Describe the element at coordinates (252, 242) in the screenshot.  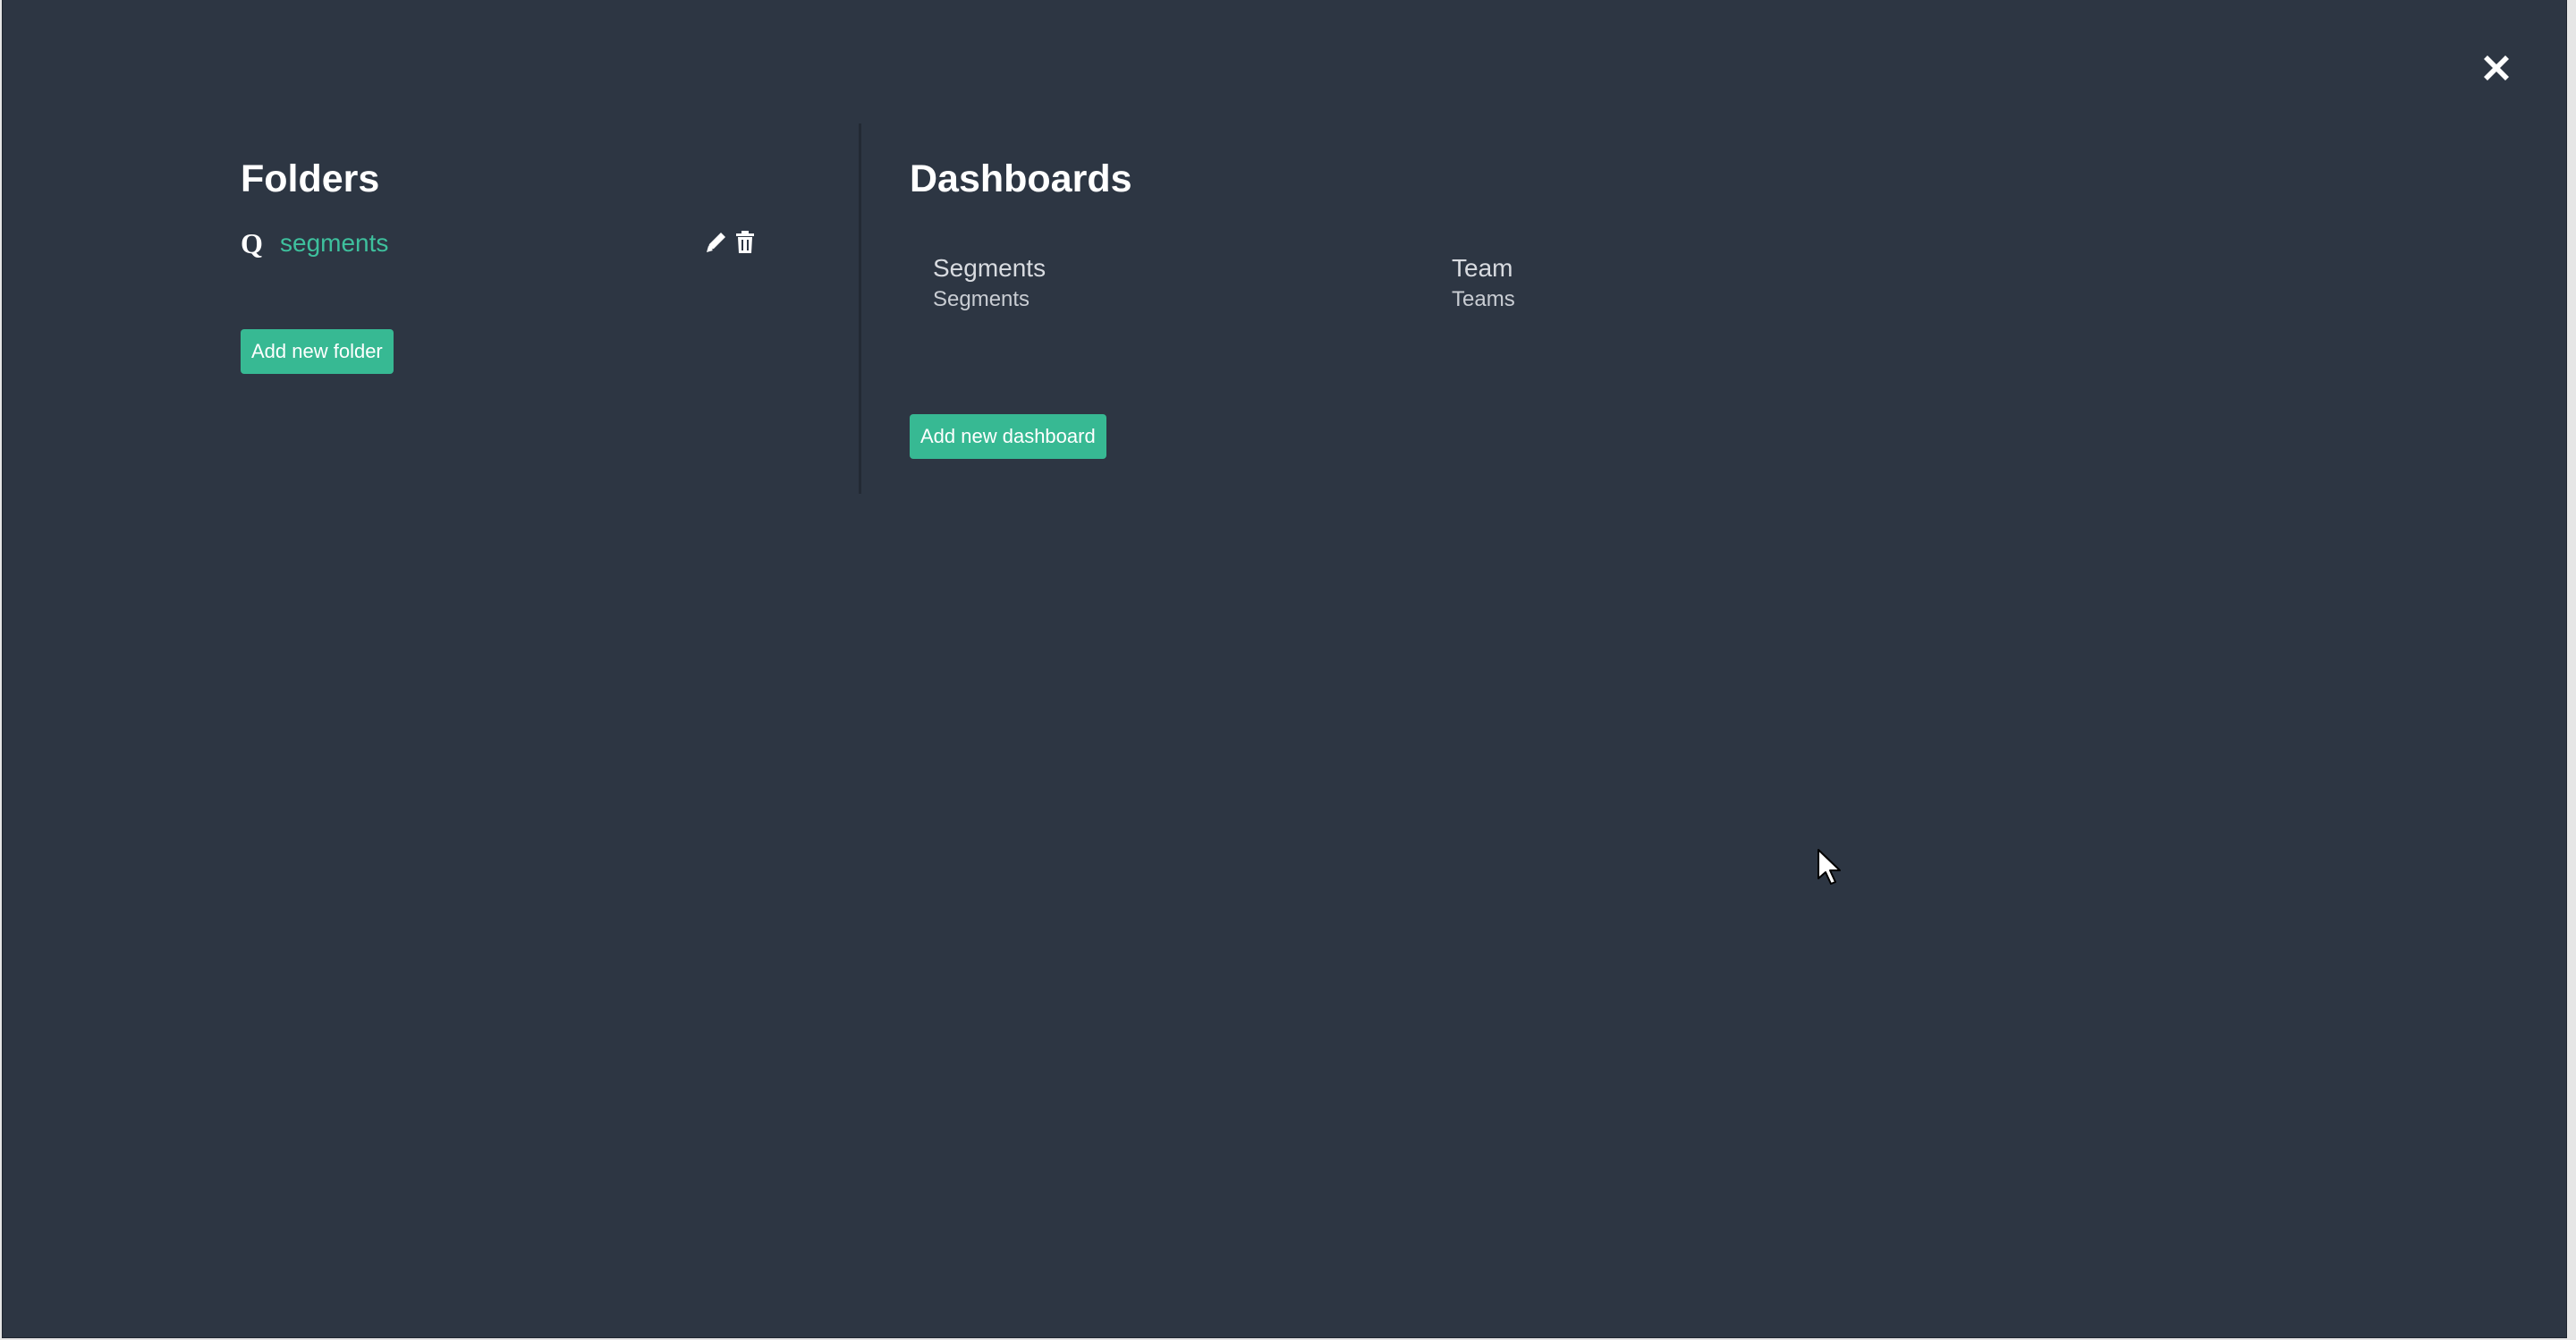
I see `folder-type-icon: Q` at that location.